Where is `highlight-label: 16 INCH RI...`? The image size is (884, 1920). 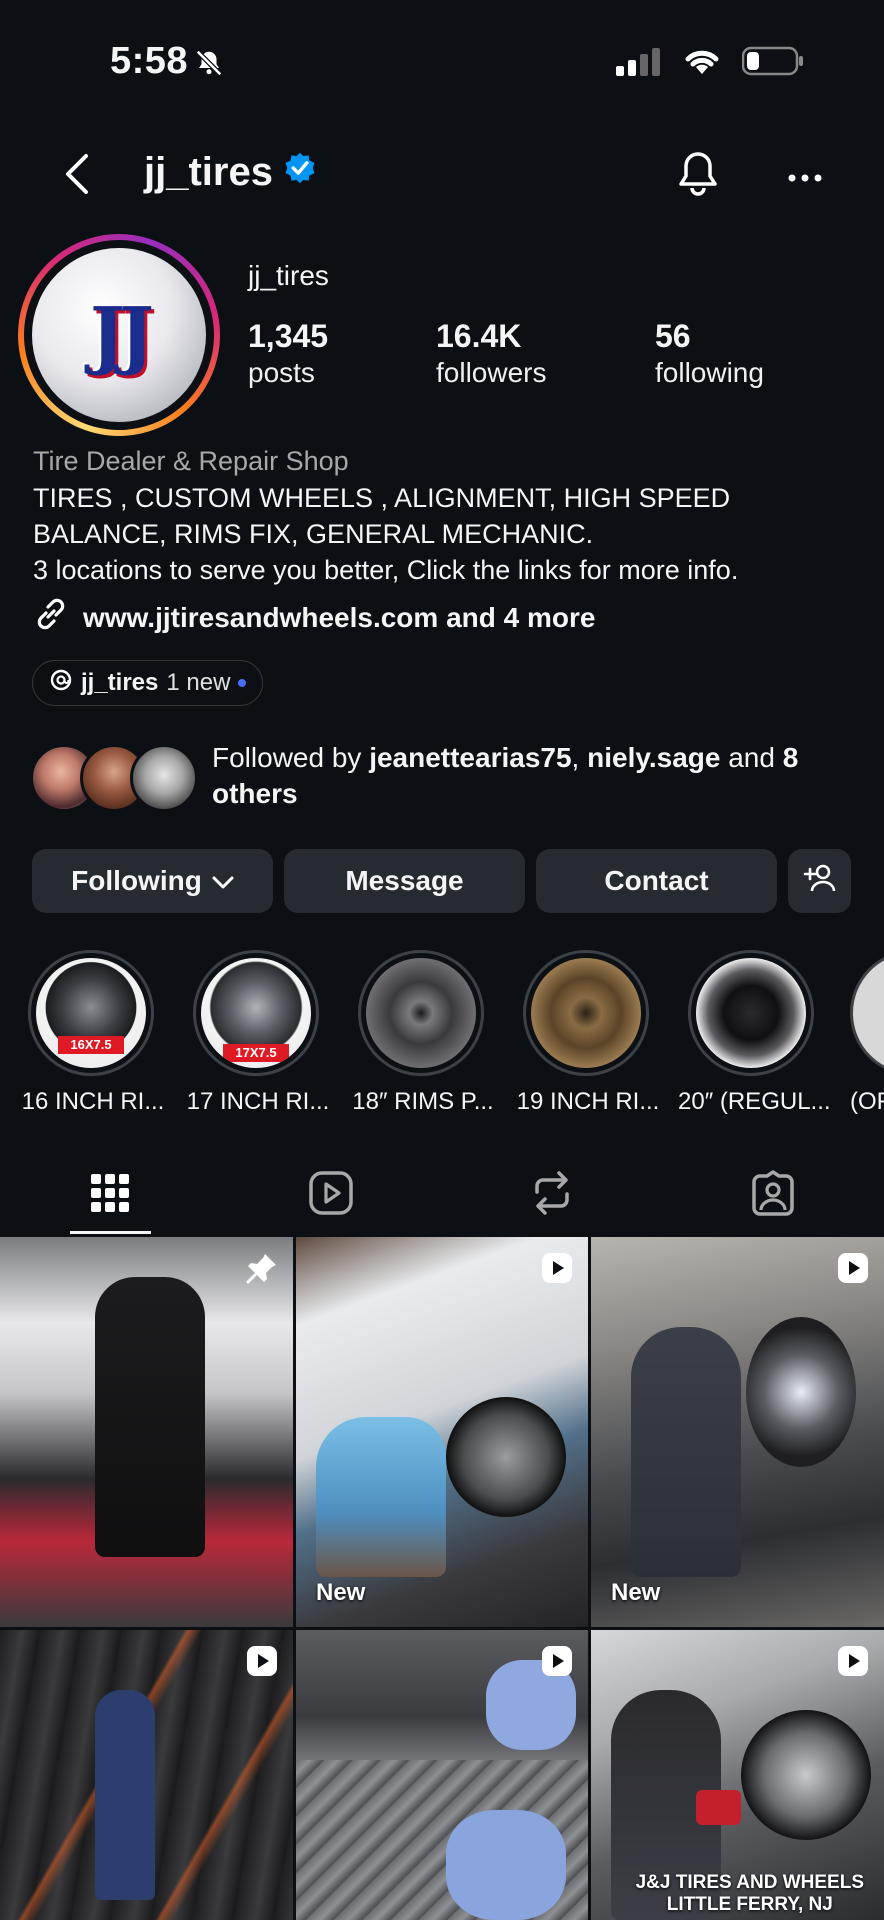 highlight-label: 16 INCH RI... is located at coordinates (93, 1101).